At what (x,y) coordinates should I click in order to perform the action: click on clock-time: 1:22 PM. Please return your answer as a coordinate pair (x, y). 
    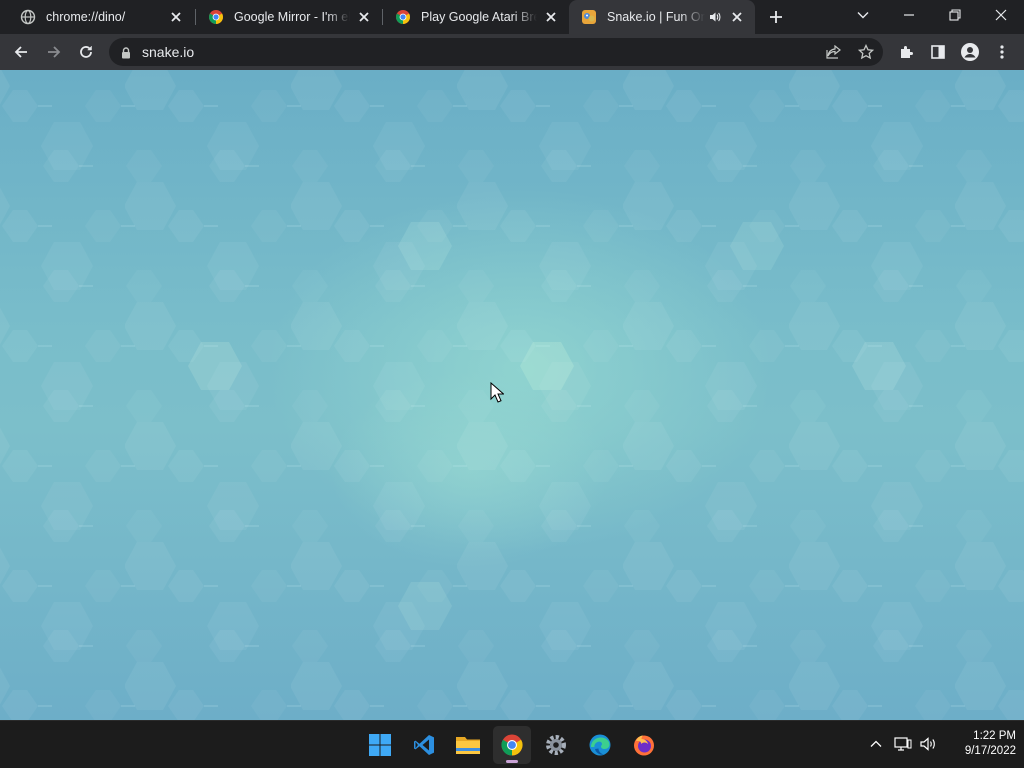
    Looking at the image, I should click on (994, 736).